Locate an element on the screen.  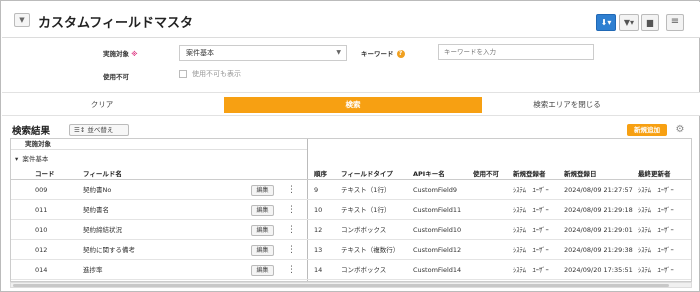
cell-created-at: 2024/09/20 17:35:51 is located at coordinates (598, 270).